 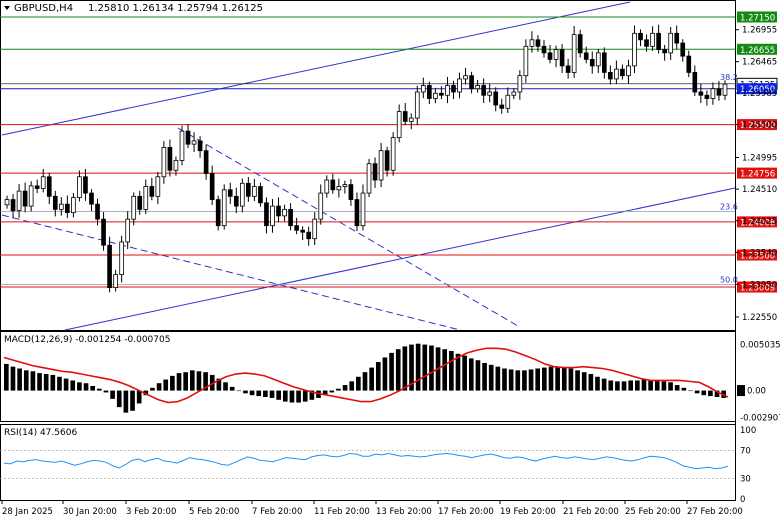 I want to click on level-price-label: 1.26655, so click(x=757, y=51).